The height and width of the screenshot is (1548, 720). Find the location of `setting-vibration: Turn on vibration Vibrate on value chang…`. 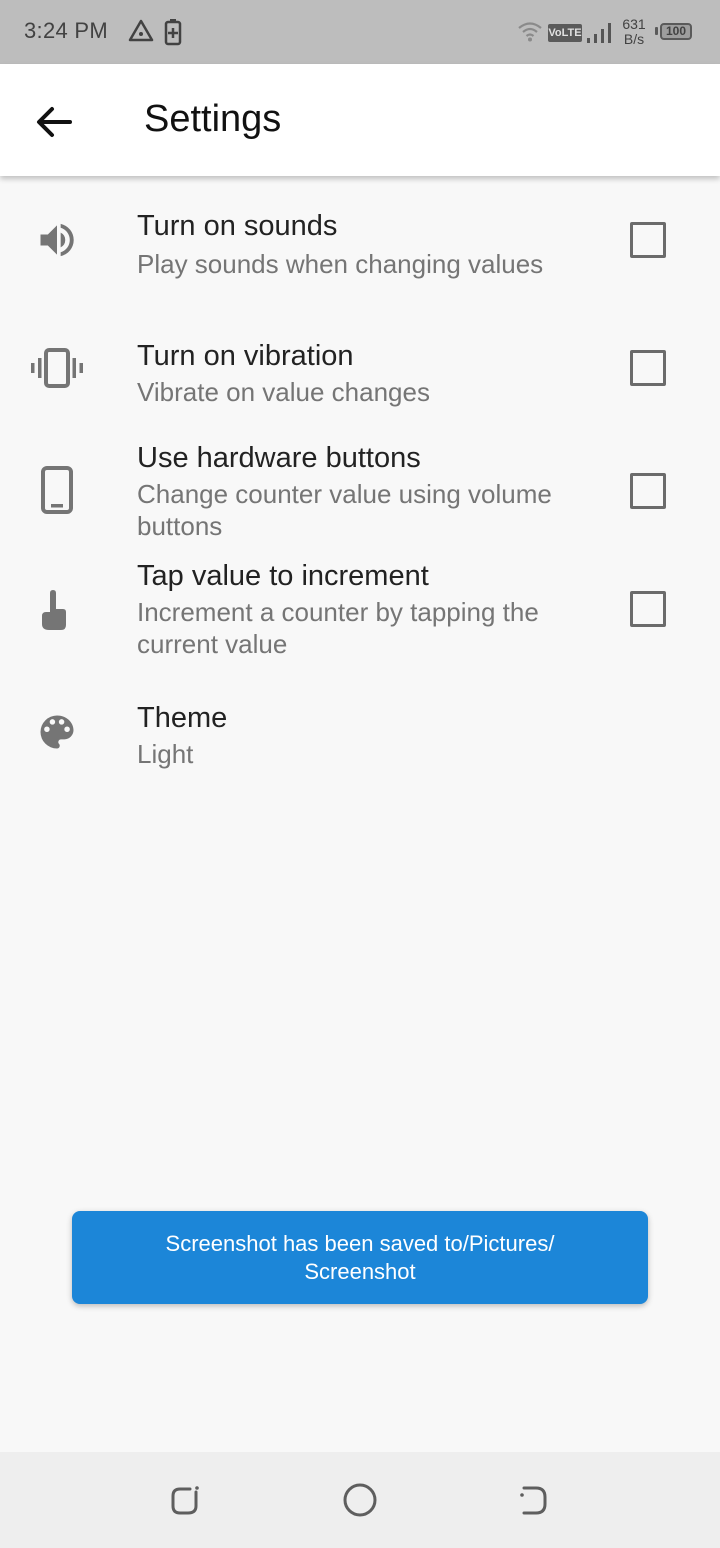

setting-vibration: Turn on vibration Vibrate on value chang… is located at coordinates (360, 375).